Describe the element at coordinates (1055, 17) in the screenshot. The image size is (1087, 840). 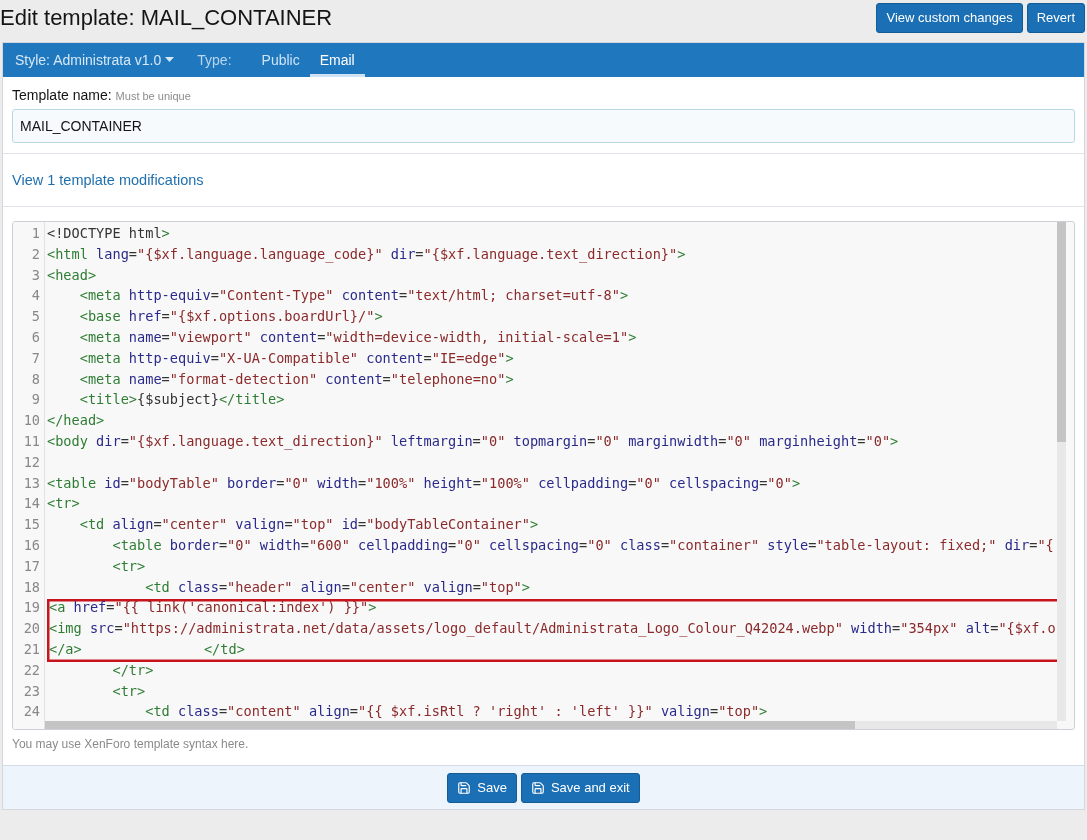
I see `header-button: Revert` at that location.